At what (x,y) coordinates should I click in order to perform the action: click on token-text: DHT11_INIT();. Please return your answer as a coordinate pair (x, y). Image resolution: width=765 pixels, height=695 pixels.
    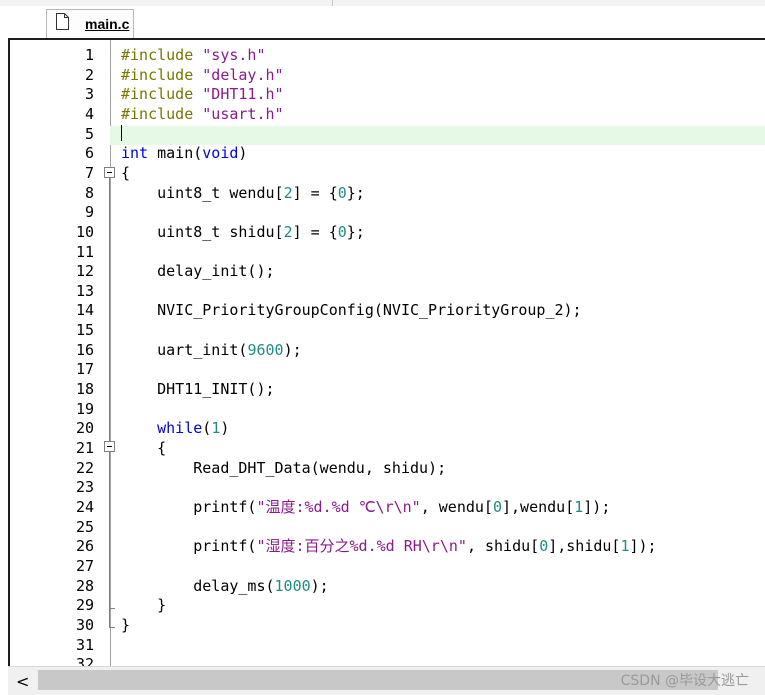
    Looking at the image, I should click on (198, 389).